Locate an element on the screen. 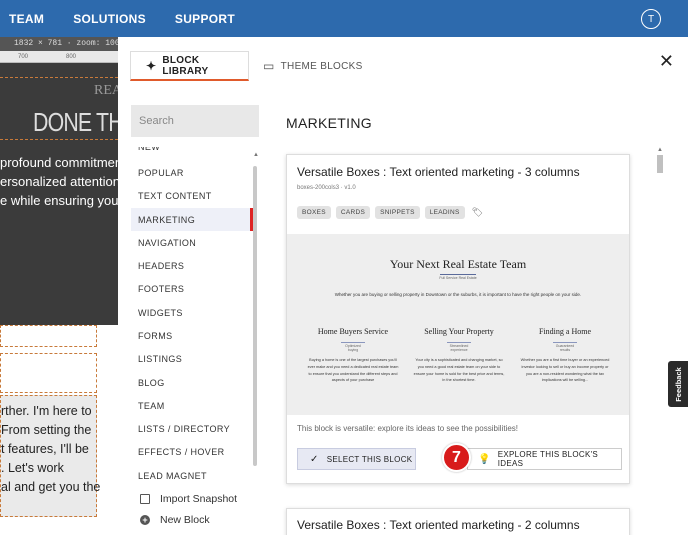  explore-ideas-button: 💡 EXPLORE THIS BLOCK'S IDEAS is located at coordinates (544, 459).